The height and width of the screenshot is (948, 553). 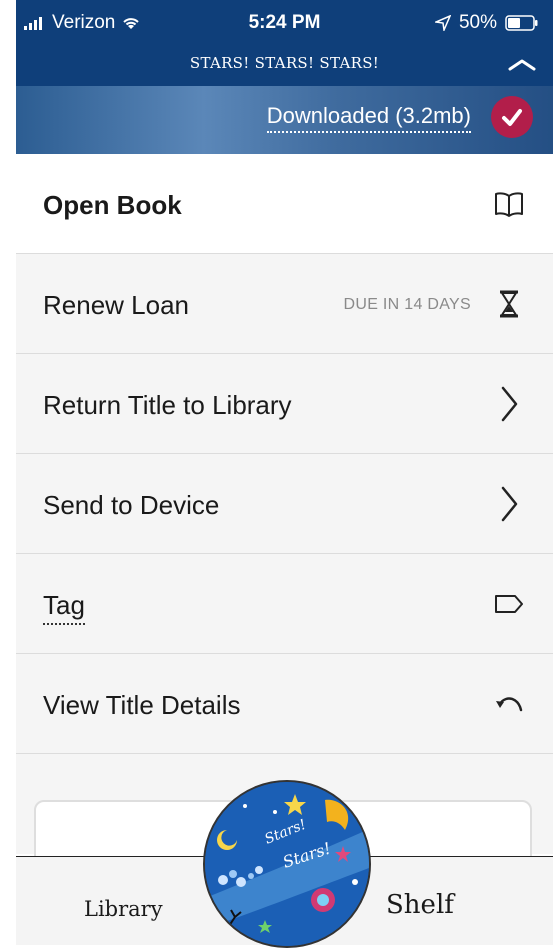 I want to click on battery-status: 50%, so click(x=486, y=23).